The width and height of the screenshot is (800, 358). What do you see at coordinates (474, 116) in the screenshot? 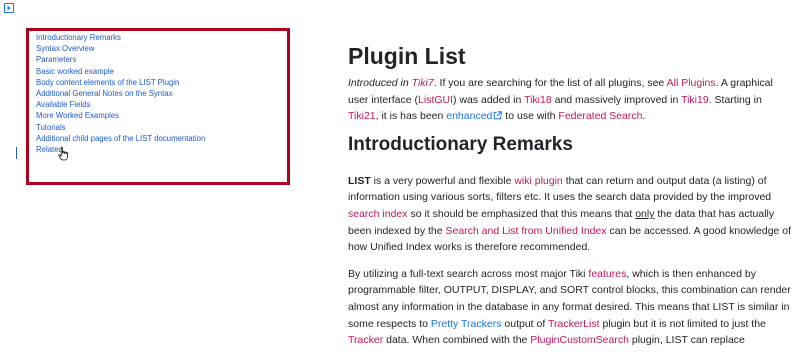
I see `link-enhanced: enhanced` at bounding box center [474, 116].